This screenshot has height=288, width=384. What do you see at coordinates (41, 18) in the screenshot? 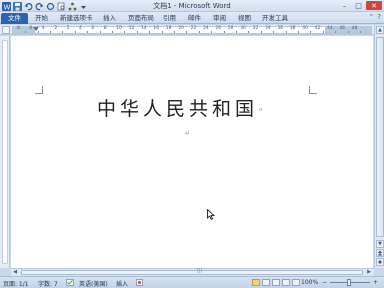
I see `tab-home: 开始` at bounding box center [41, 18].